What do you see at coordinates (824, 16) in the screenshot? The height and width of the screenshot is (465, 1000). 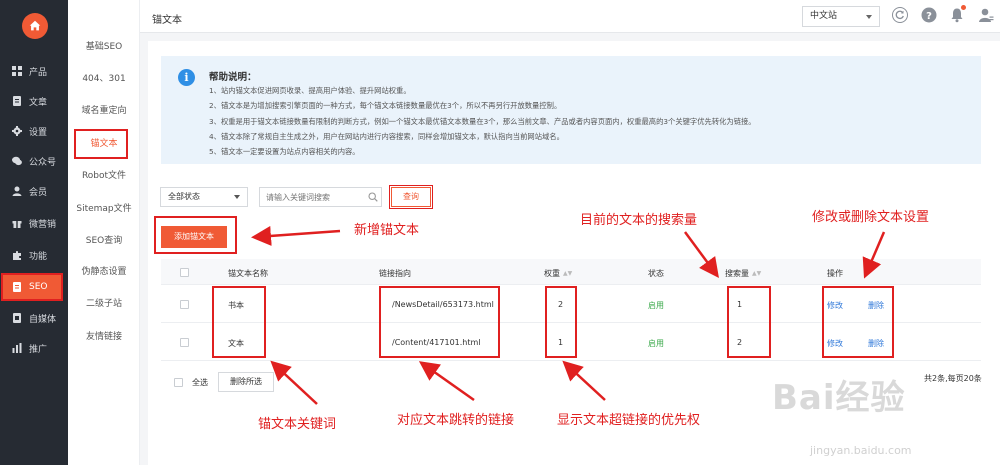 I see `site-select-value: 中文站` at bounding box center [824, 16].